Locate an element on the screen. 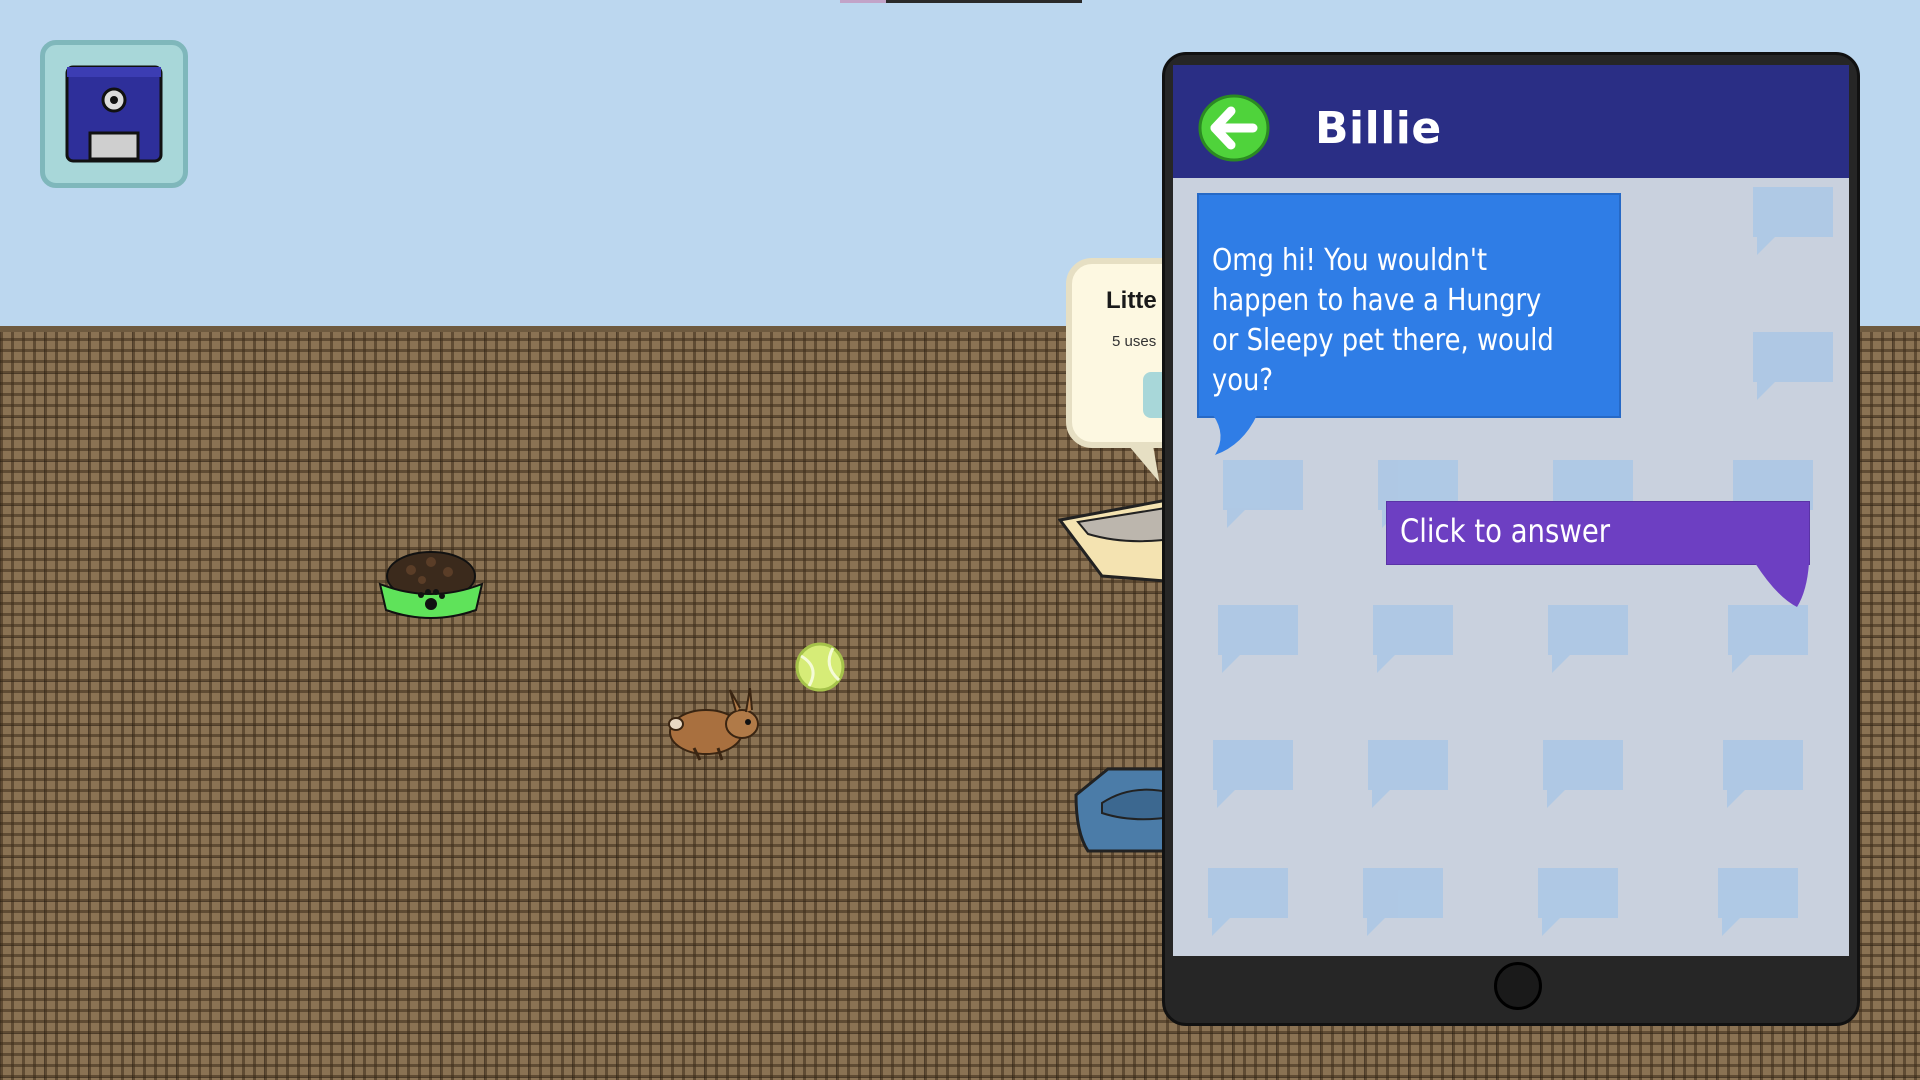  answer-button: Click to answer is located at coordinates (1598, 533).